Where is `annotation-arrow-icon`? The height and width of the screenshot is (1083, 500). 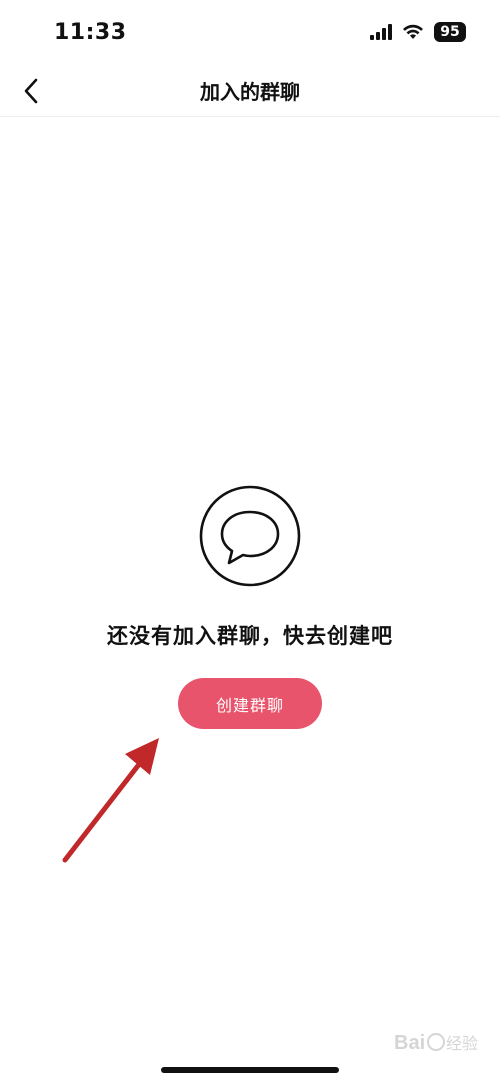 annotation-arrow-icon is located at coordinates (110, 800).